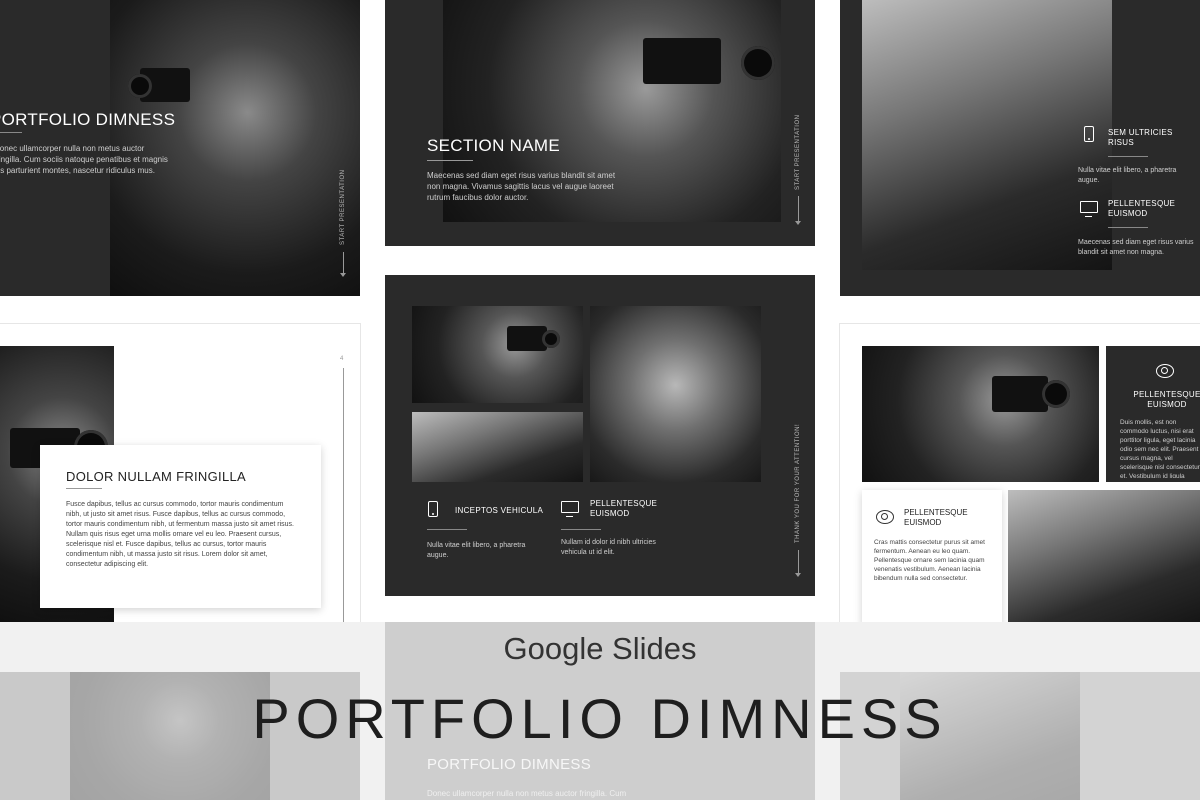 The height and width of the screenshot is (800, 1200). I want to click on product-title: PORTFOLIO DIMNESS, so click(600, 718).